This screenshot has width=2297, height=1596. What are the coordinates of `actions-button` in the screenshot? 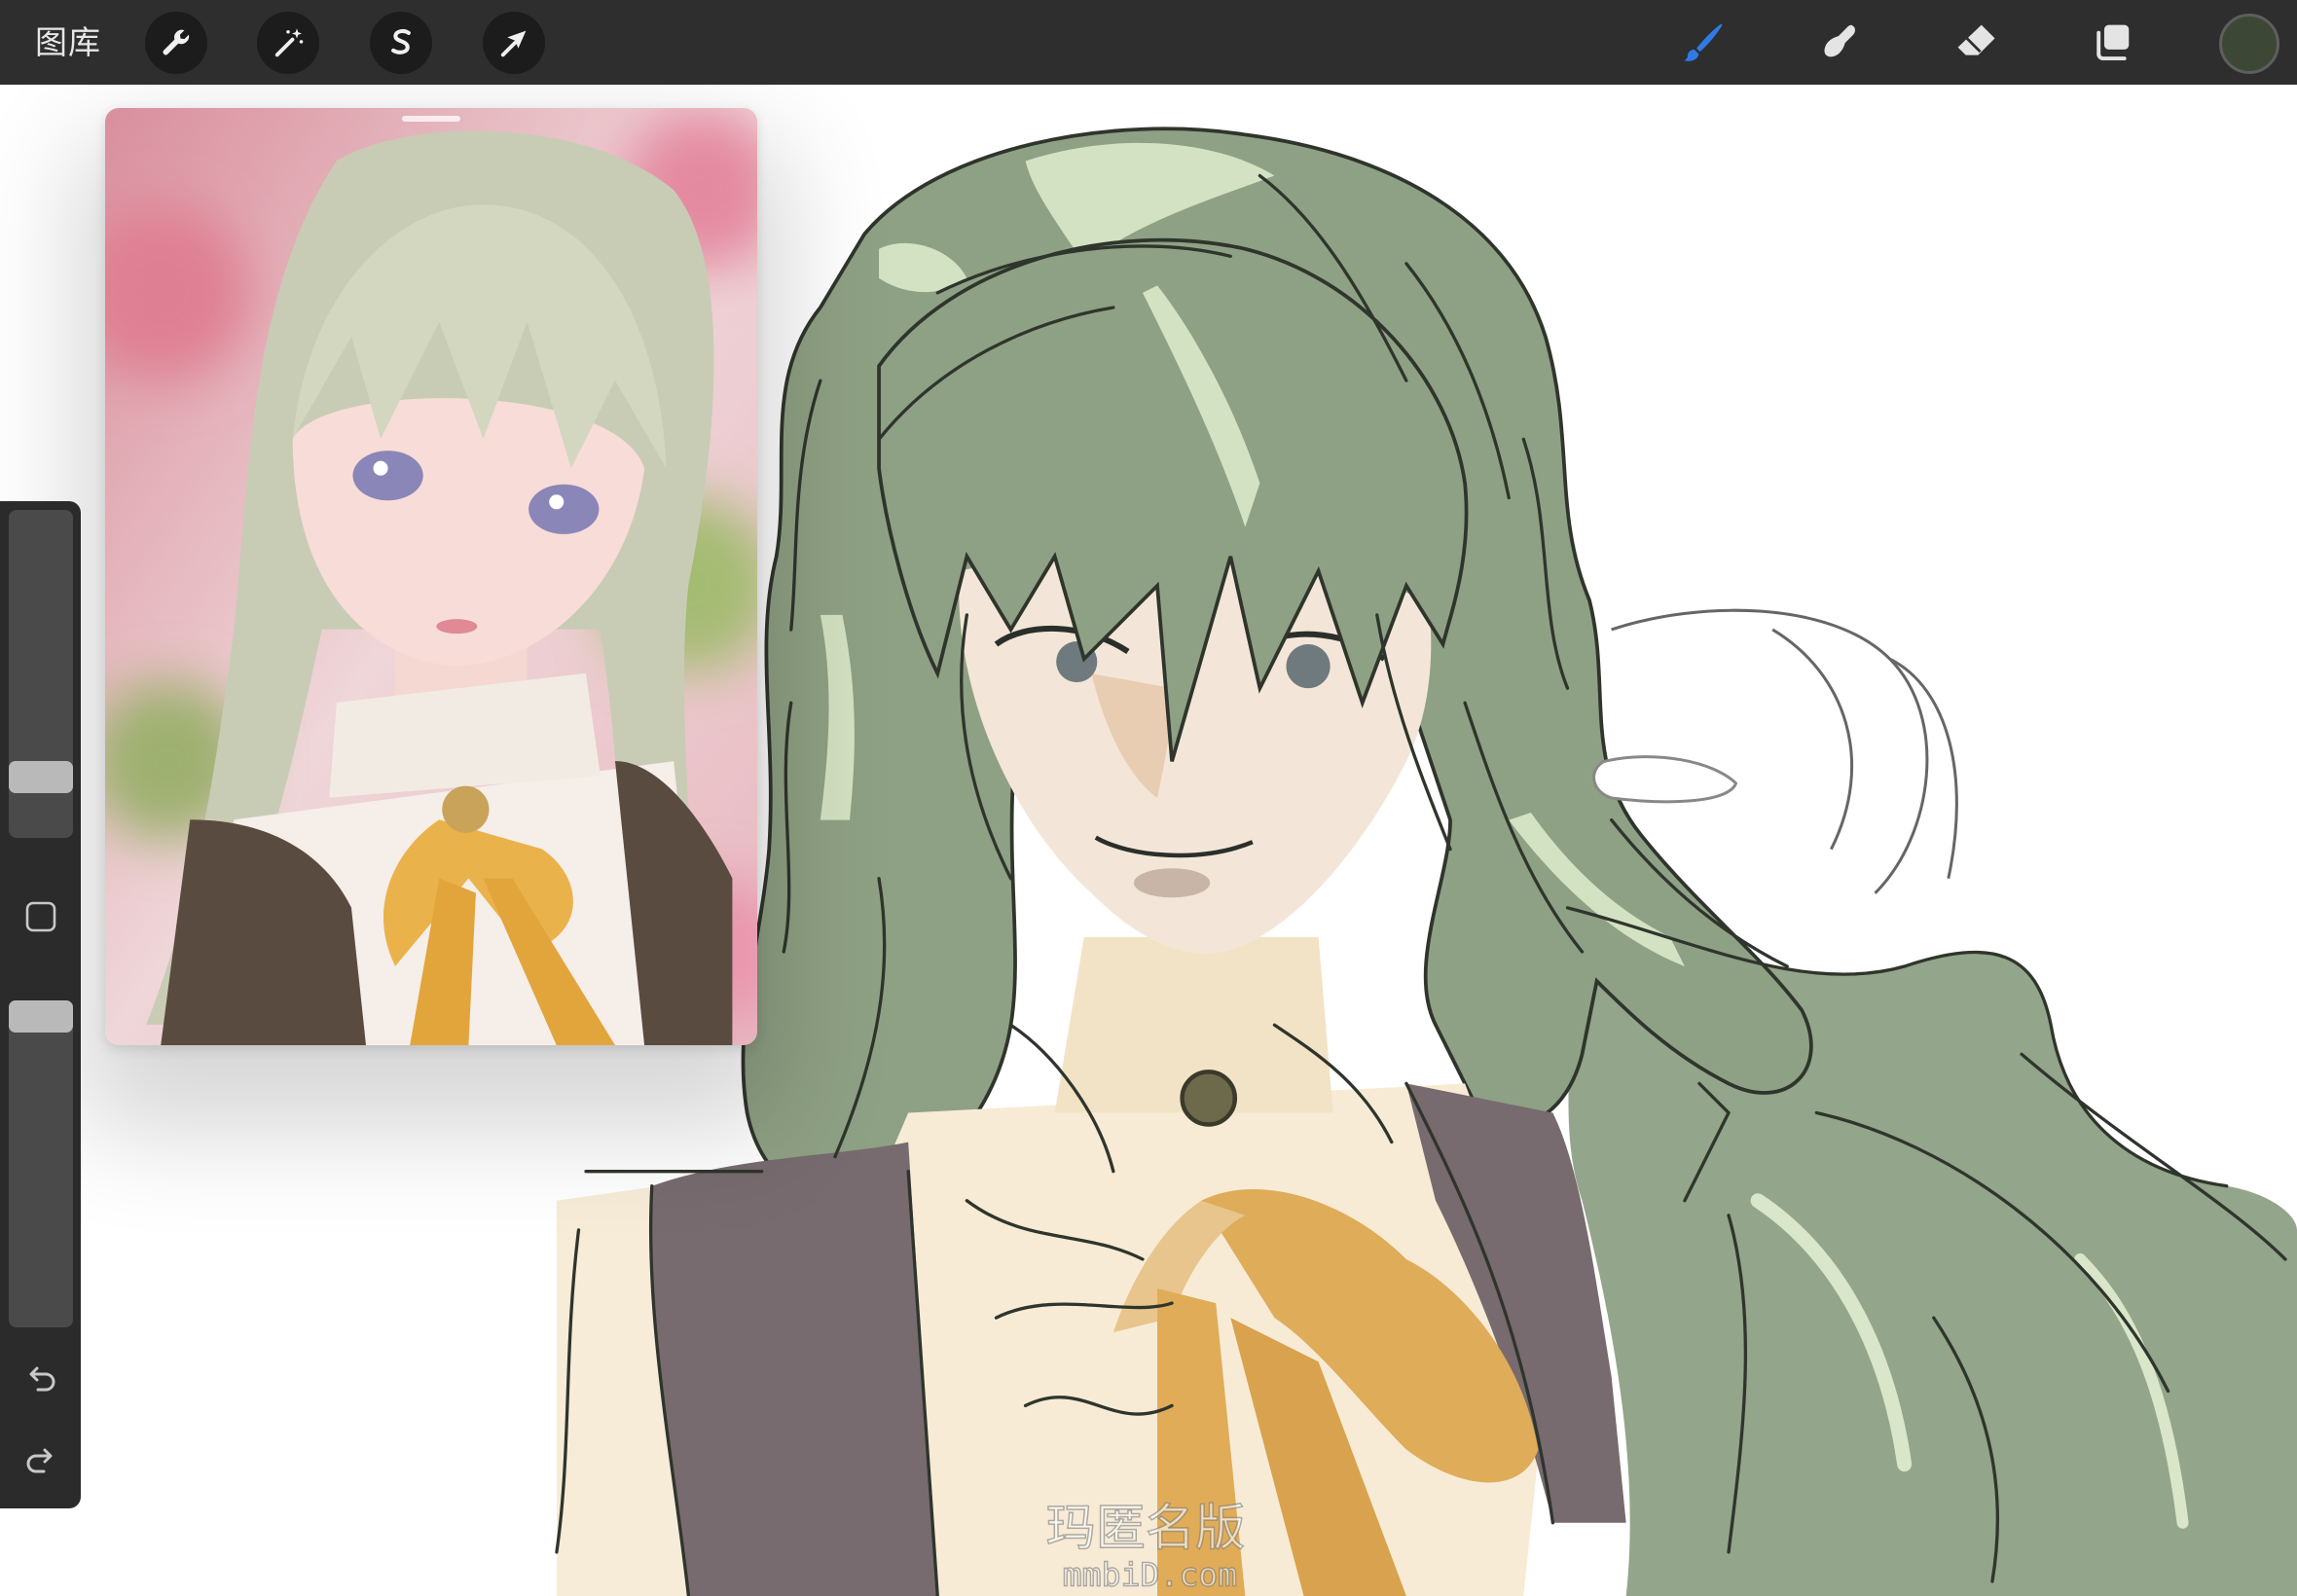 It's located at (176, 43).